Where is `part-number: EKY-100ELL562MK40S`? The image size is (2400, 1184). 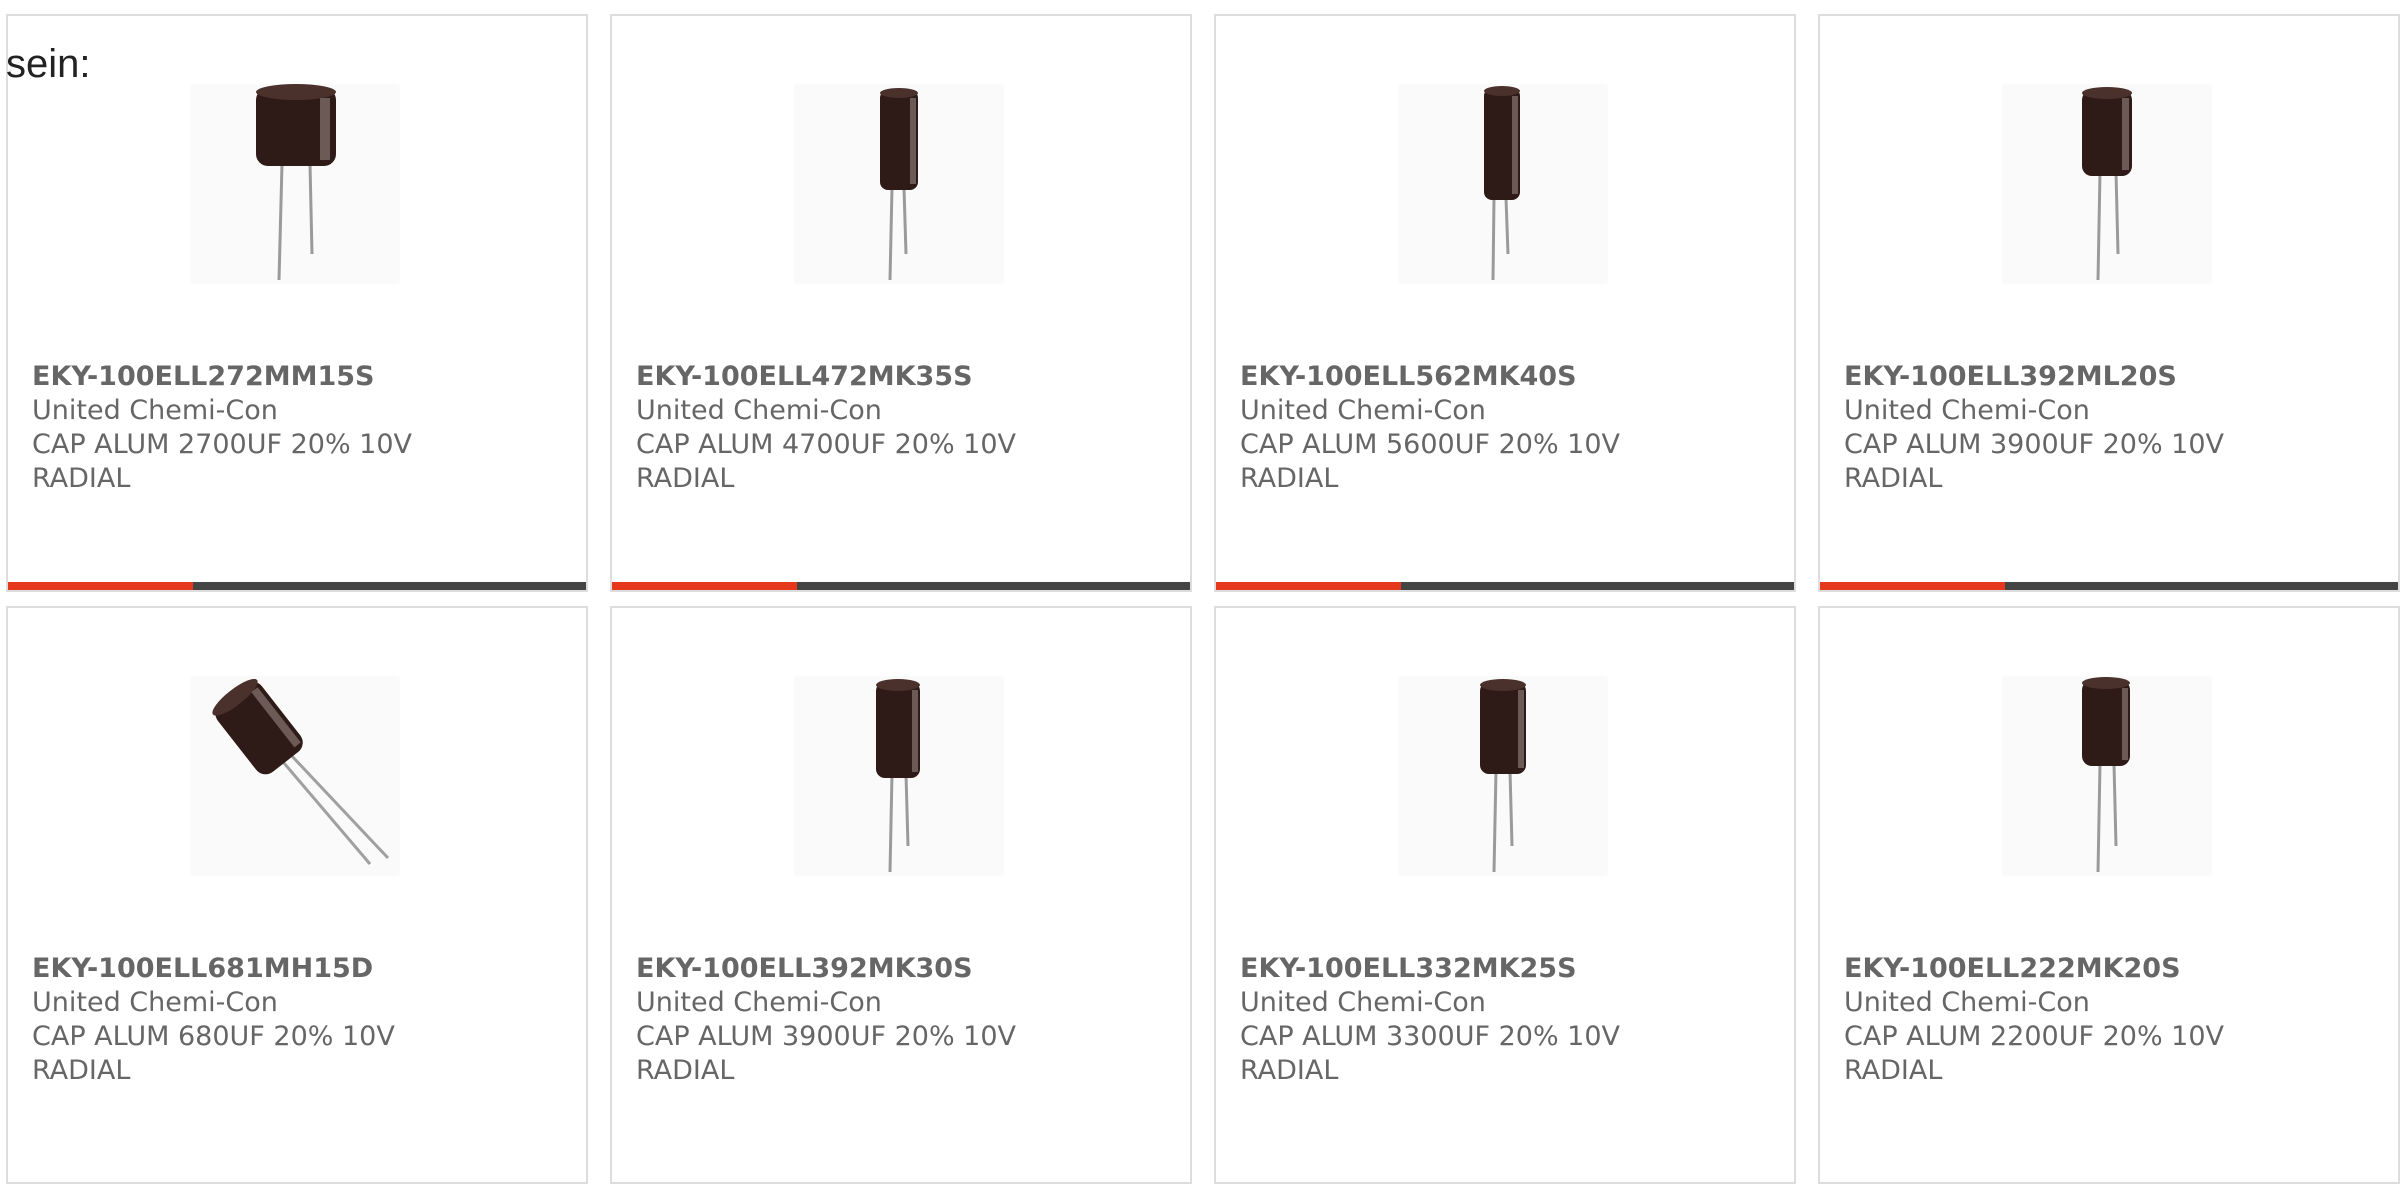 part-number: EKY-100ELL562MK40S is located at coordinates (1505, 377).